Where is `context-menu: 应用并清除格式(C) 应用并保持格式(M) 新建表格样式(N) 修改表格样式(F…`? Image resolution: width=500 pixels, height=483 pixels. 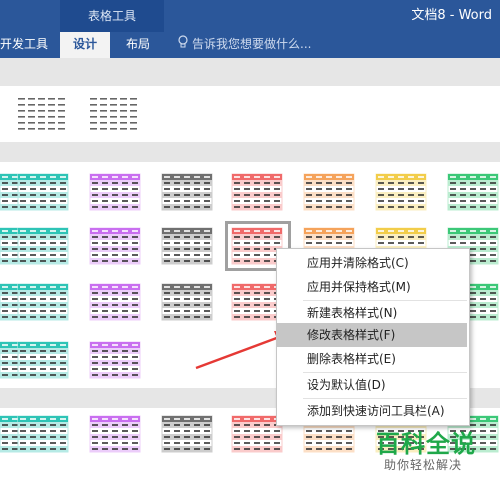 context-menu: 应用并清除格式(C) 应用并保持格式(M) 新建表格样式(N) 修改表格样式(F… is located at coordinates (373, 337).